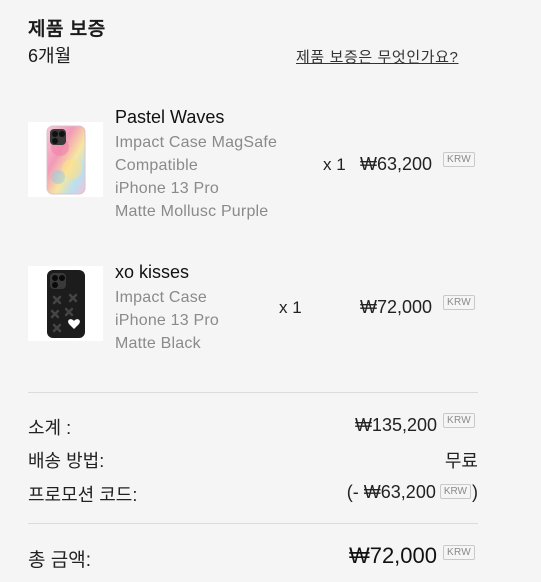 Image resolution: width=541 pixels, height=582 pixels. What do you see at coordinates (156, 165) in the screenshot?
I see `product-detail-line: Compatible` at bounding box center [156, 165].